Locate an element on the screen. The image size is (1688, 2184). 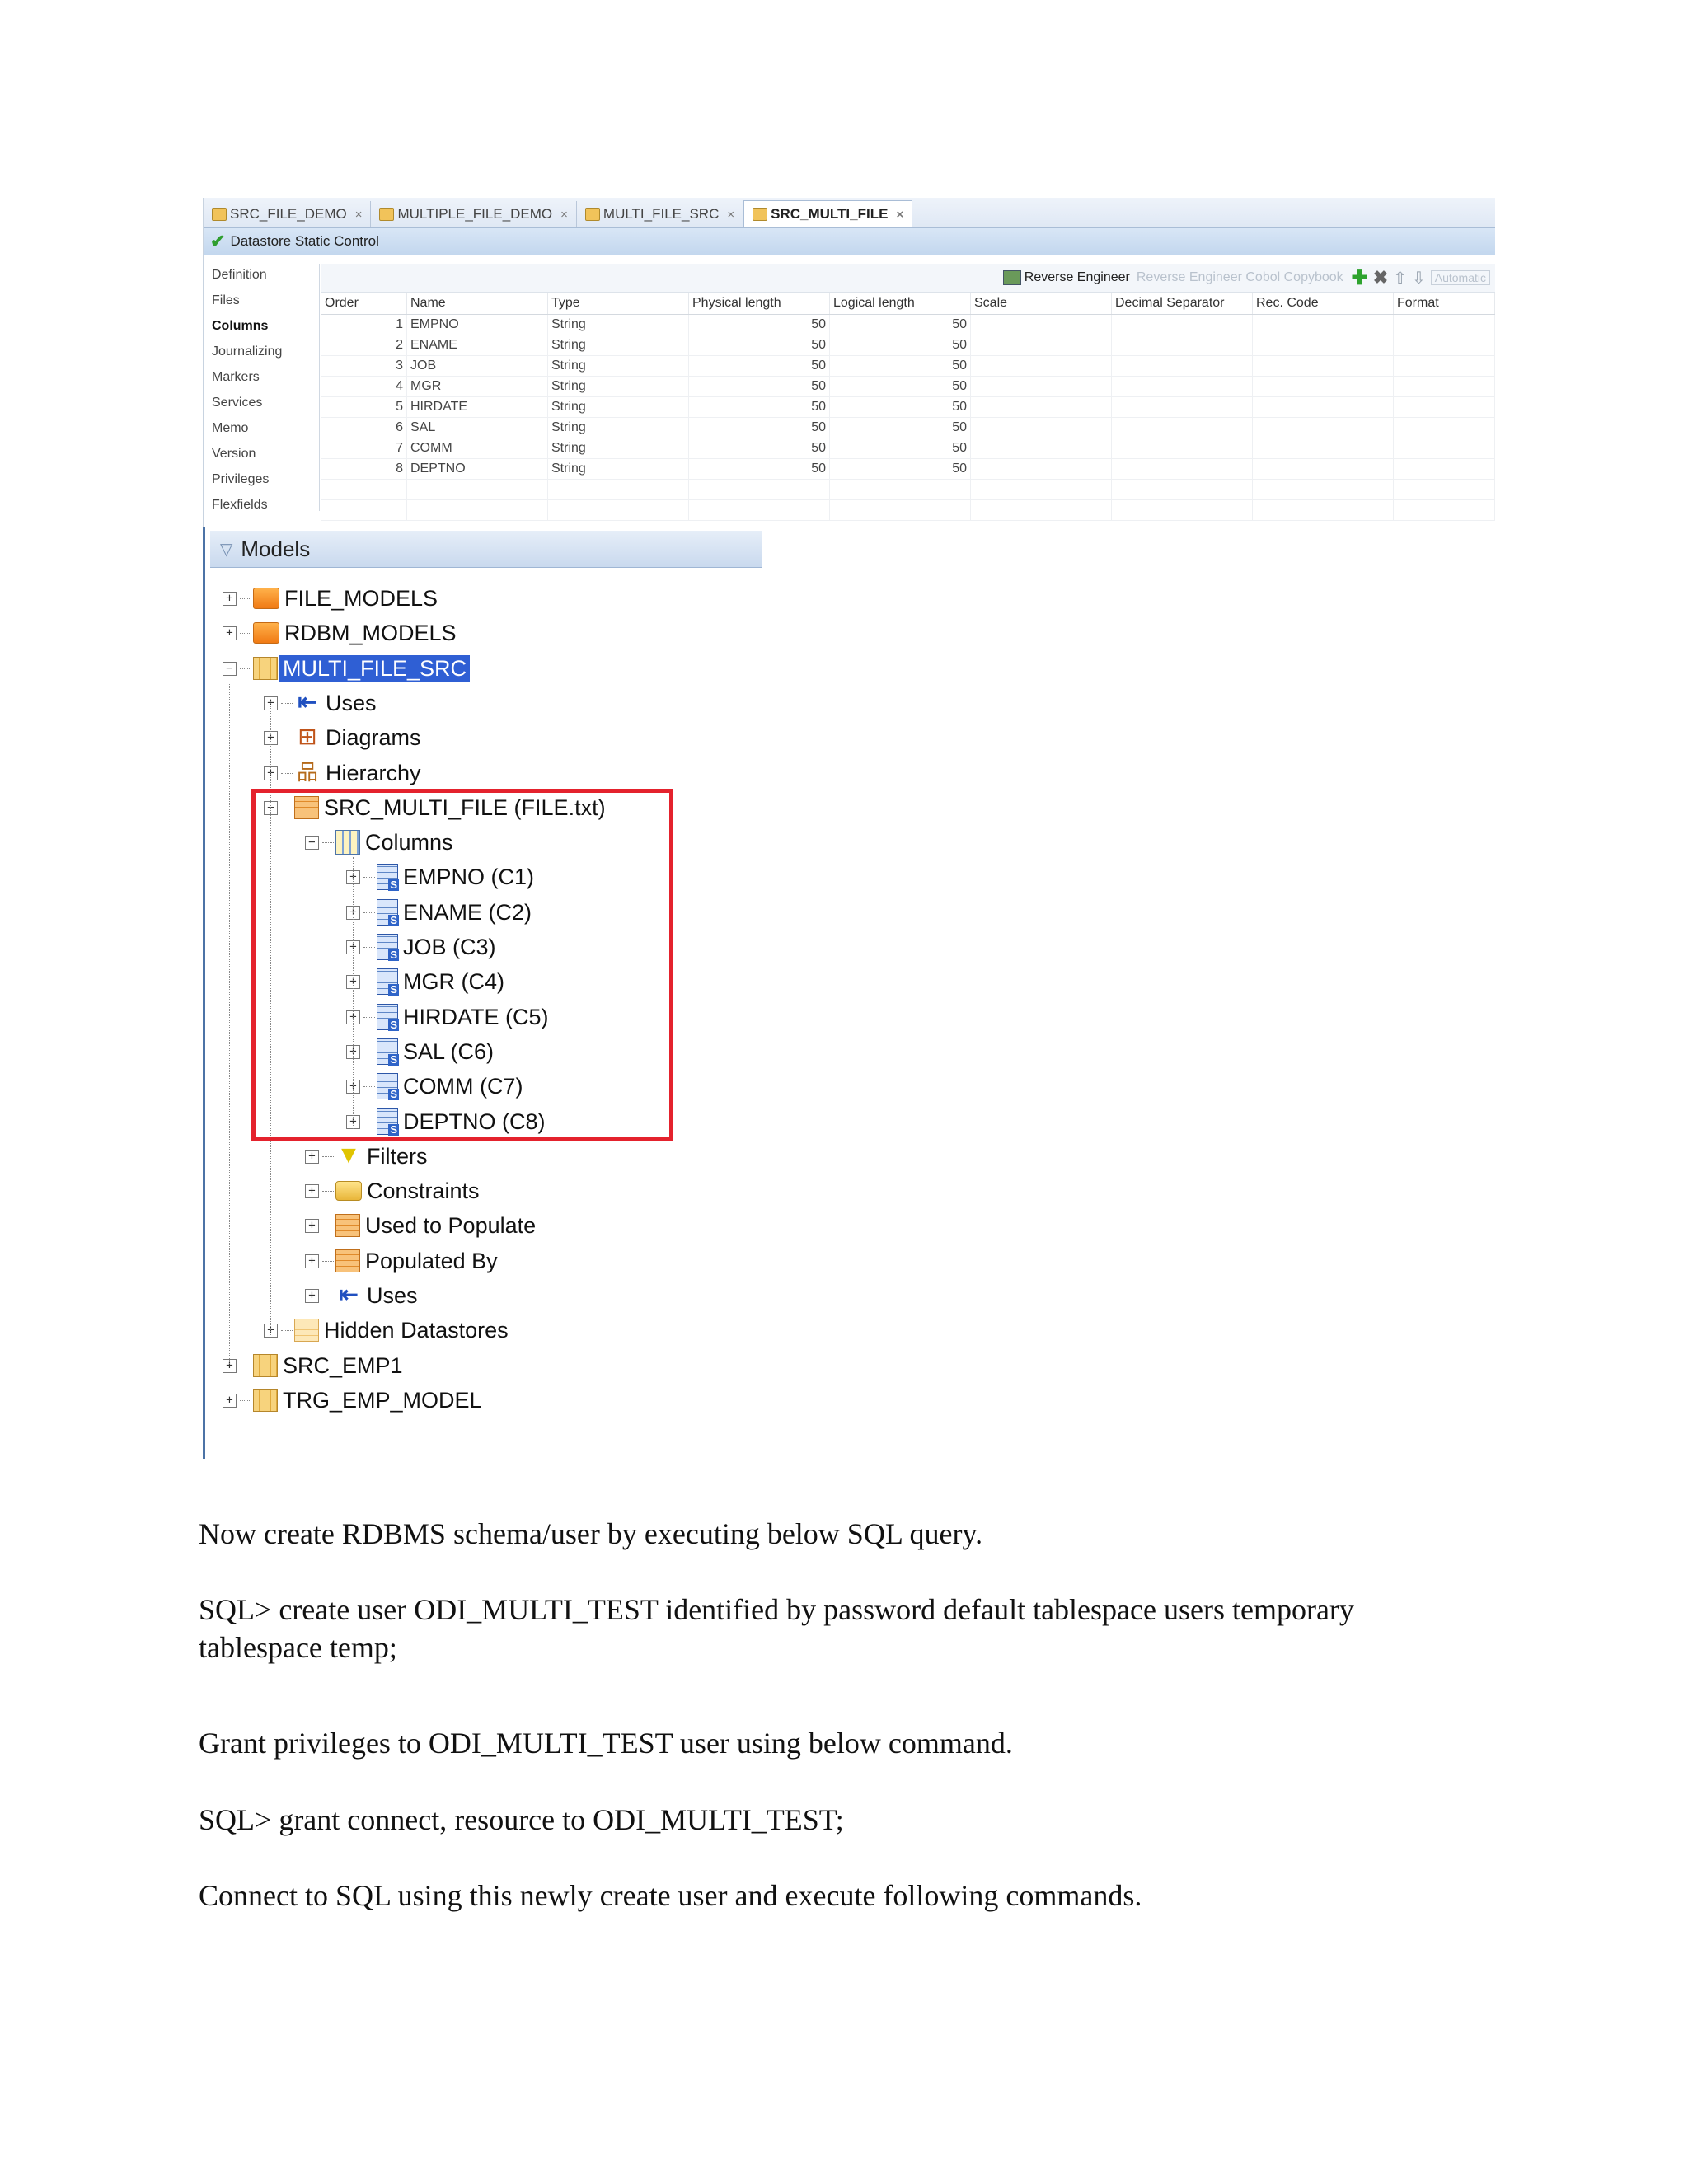
table-row: 3 JOB String 50 50 is located at coordinates (908, 366).